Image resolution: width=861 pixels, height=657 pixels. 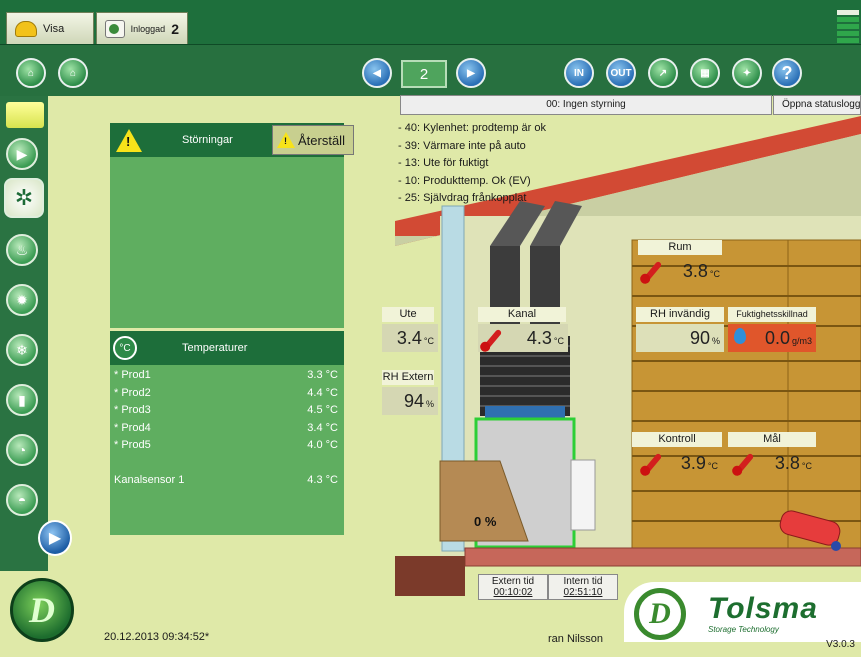 I want to click on toolbar: ⌂ ⌂ ◀ 2 ▶ IN OUT ↗ ▦ ✦ ?, so click(x=430, y=70).